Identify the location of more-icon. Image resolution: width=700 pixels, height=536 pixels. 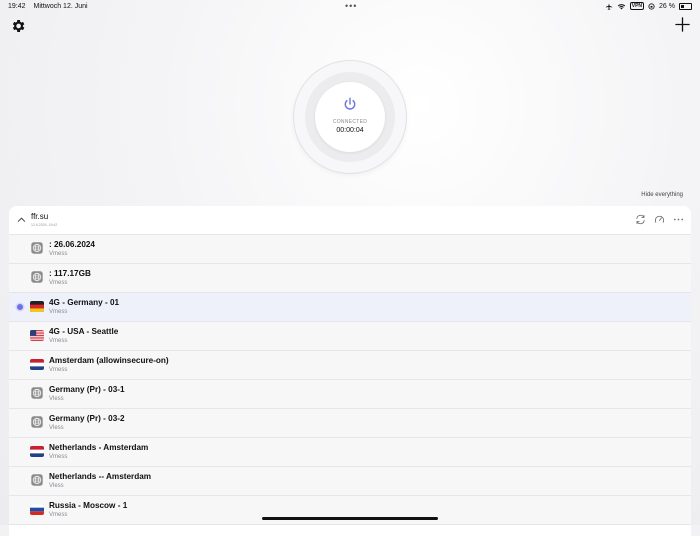
(678, 219).